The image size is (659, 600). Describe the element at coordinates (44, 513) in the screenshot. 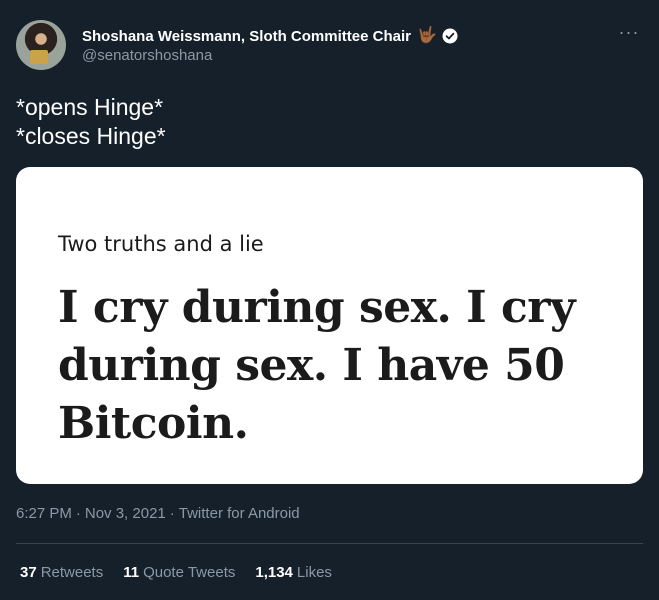

I see `tweet-time: 6:27 PM` at that location.